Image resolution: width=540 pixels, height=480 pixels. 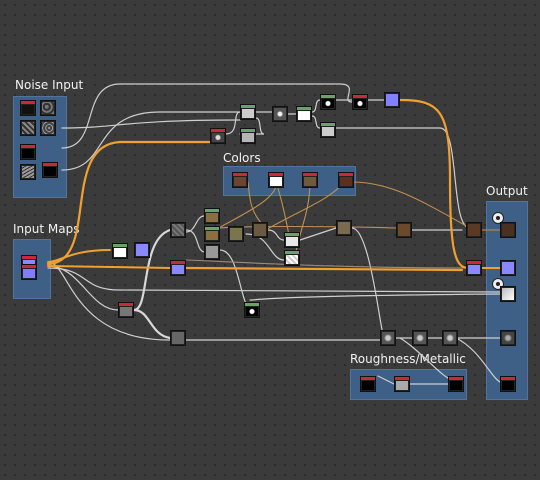 I want to click on output-height, so click(x=508, y=294).